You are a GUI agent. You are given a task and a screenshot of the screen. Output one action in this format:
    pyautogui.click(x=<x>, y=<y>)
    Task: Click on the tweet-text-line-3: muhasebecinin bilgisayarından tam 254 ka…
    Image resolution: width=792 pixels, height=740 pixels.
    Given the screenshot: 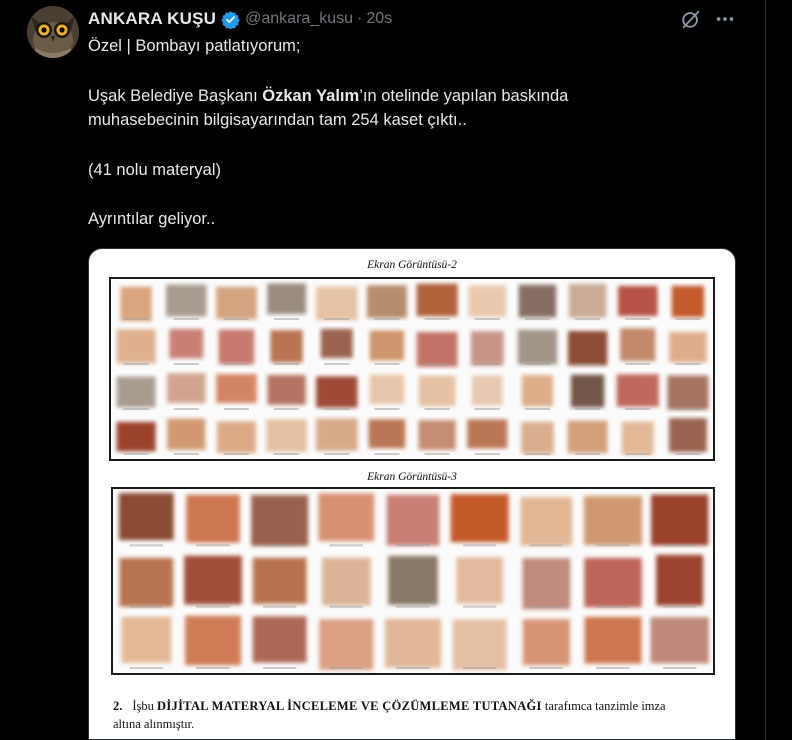 What is the action you would take?
    pyautogui.click(x=277, y=120)
    